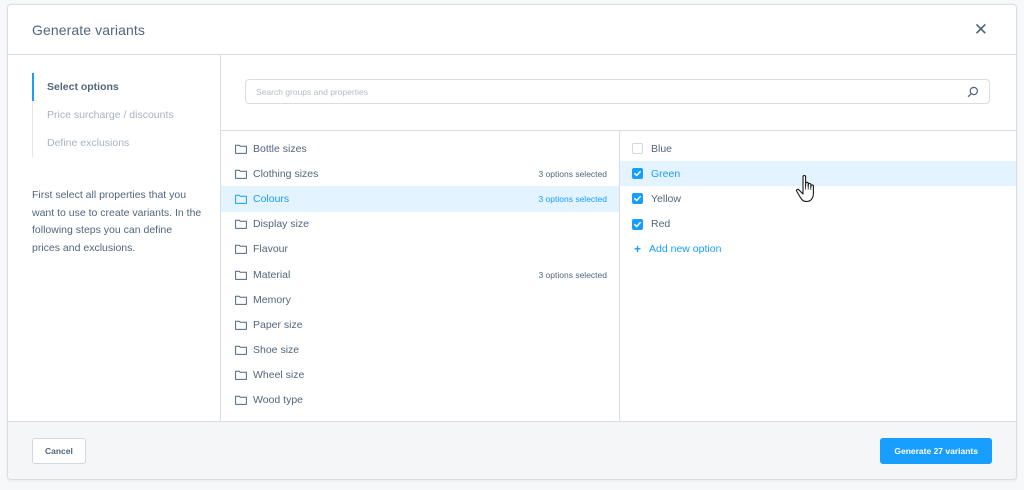 The image size is (1024, 490). Describe the element at coordinates (271, 249) in the screenshot. I see `group-label: Flavour` at that location.